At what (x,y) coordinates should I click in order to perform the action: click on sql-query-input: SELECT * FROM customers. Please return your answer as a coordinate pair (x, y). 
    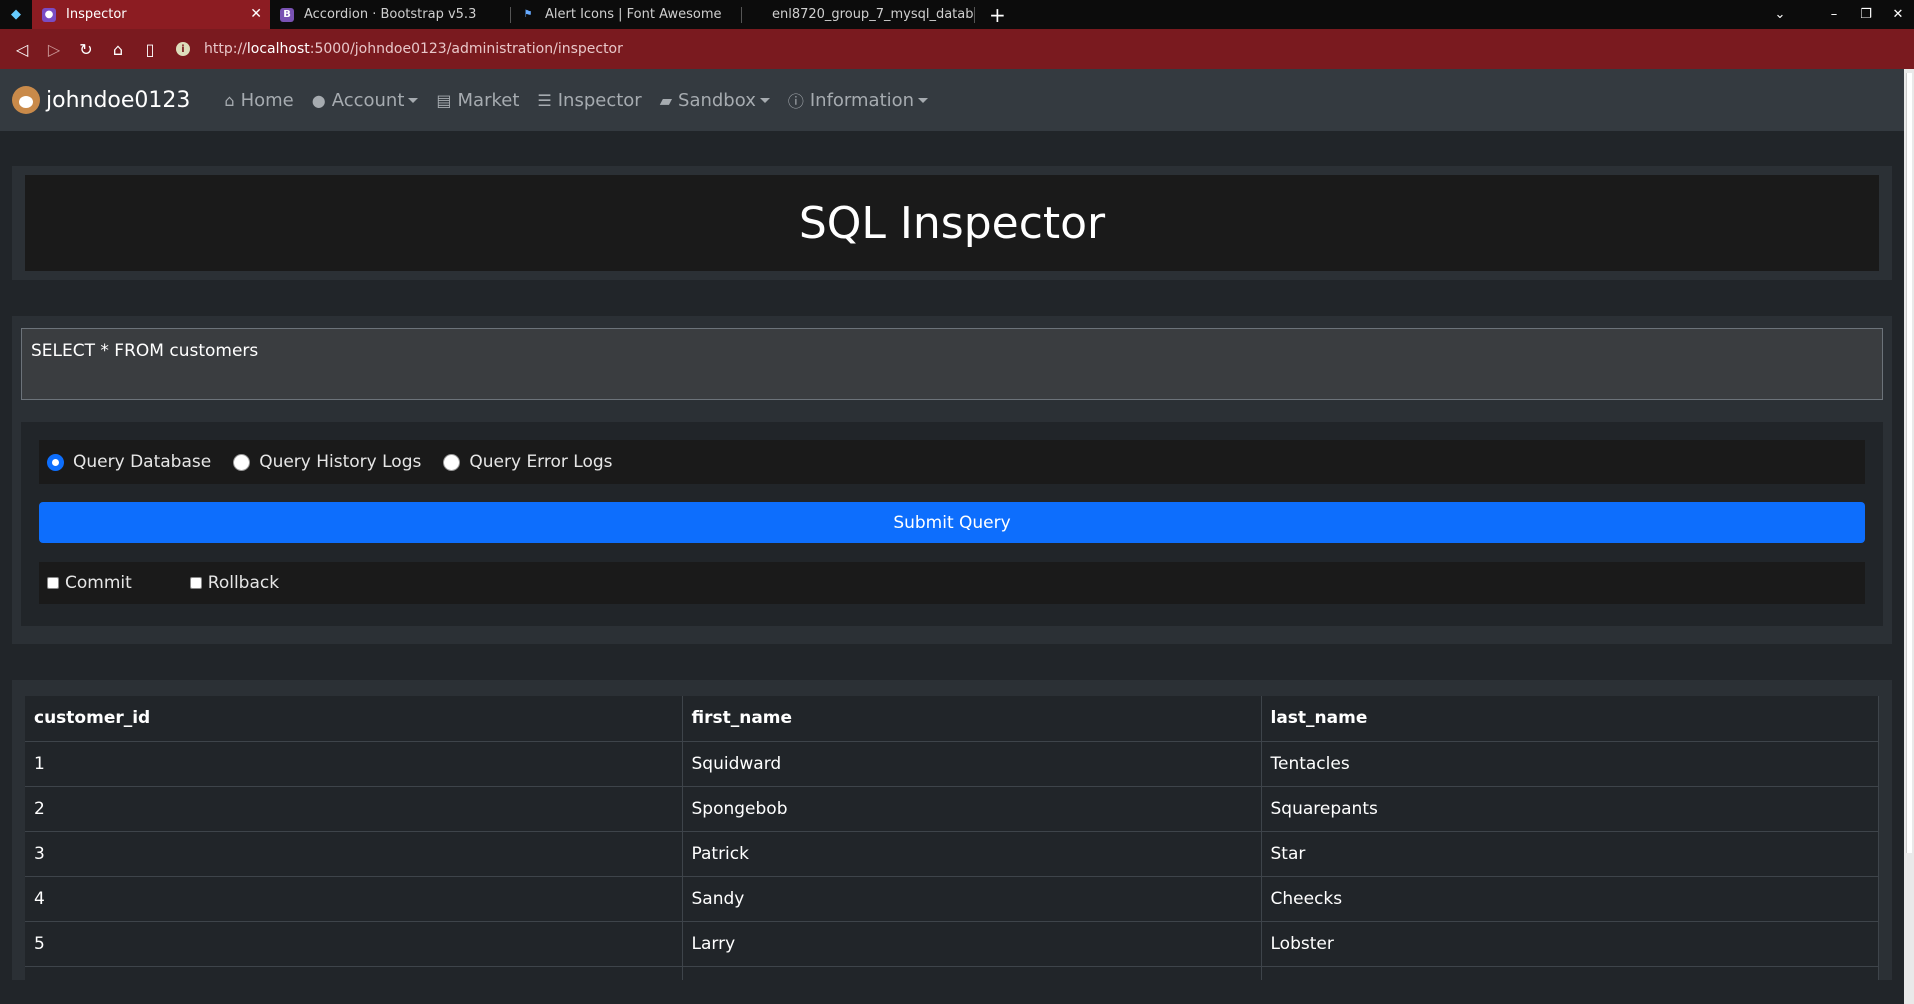
    Looking at the image, I should click on (952, 364).